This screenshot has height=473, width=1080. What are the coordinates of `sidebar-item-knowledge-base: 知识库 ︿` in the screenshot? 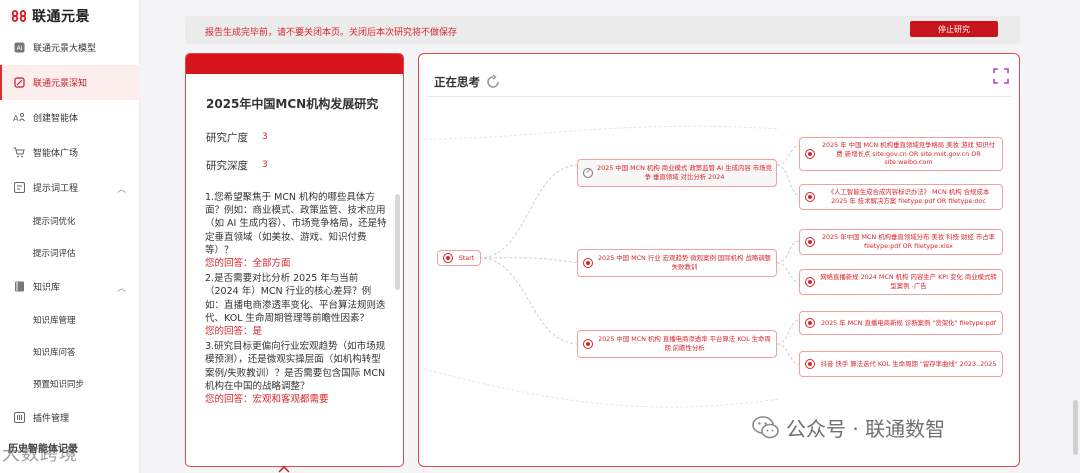 It's located at (70, 286).